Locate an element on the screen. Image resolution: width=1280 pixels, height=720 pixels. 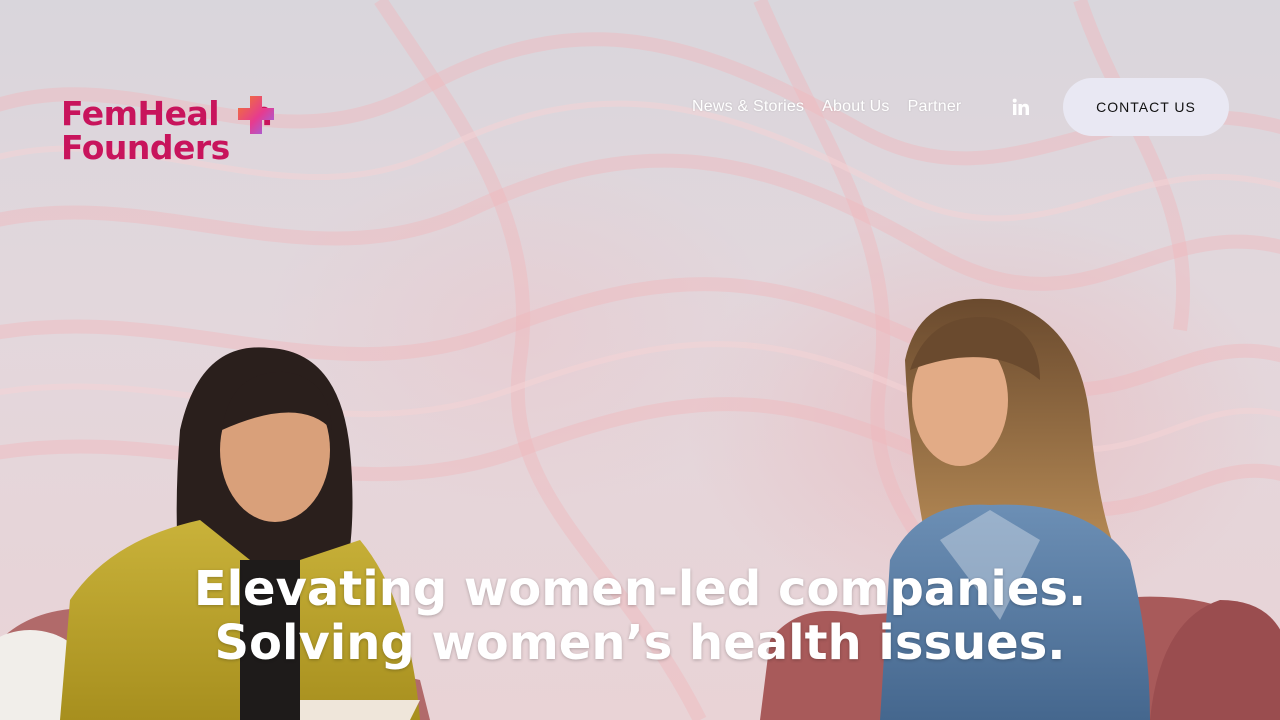
nav-news-stories: News & Stories is located at coordinates (748, 107).